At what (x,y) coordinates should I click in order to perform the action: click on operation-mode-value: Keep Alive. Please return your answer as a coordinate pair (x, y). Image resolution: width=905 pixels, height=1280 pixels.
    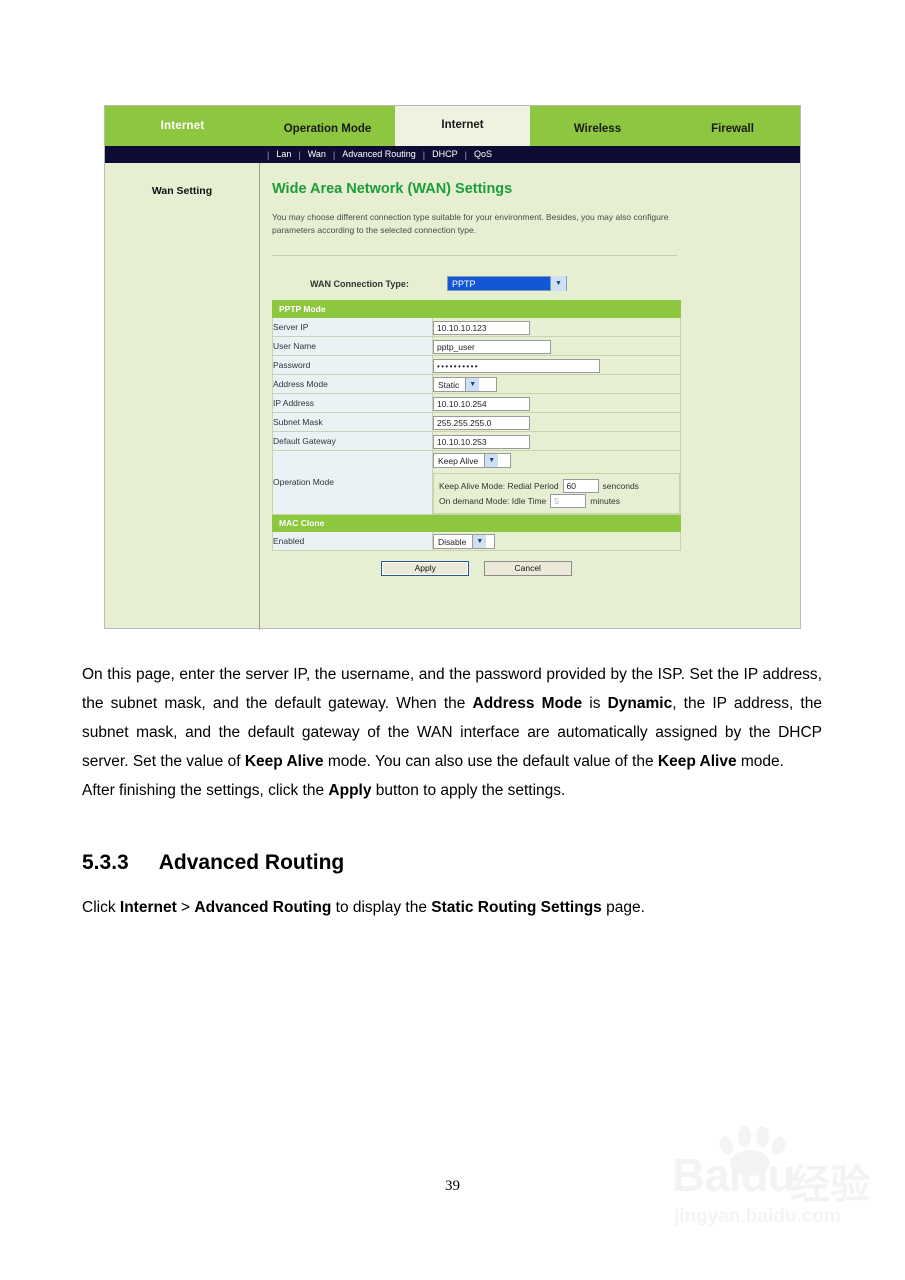
    Looking at the image, I should click on (458, 460).